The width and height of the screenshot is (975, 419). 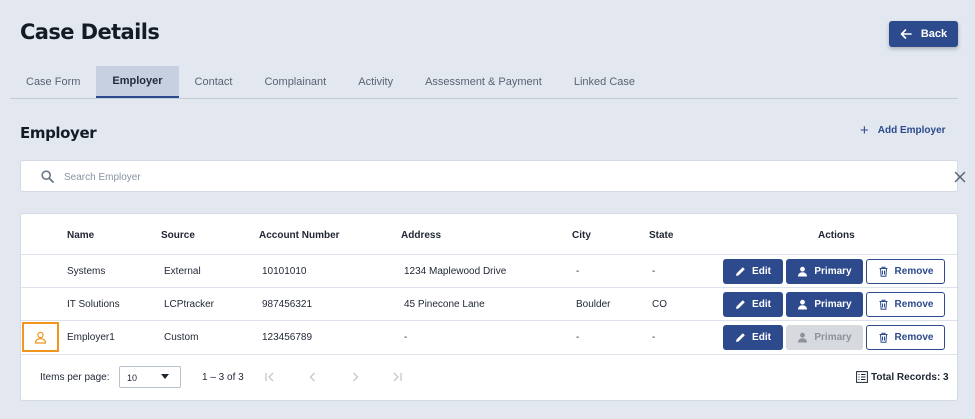 I want to click on back-button: Back, so click(x=923, y=34).